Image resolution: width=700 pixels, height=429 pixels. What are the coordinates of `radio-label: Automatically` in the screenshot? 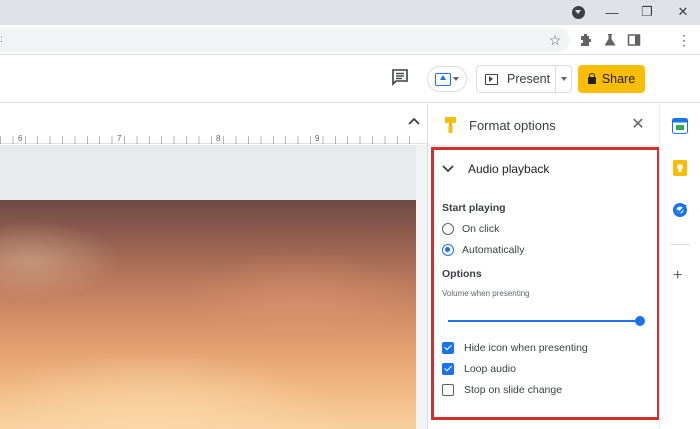 It's located at (493, 250).